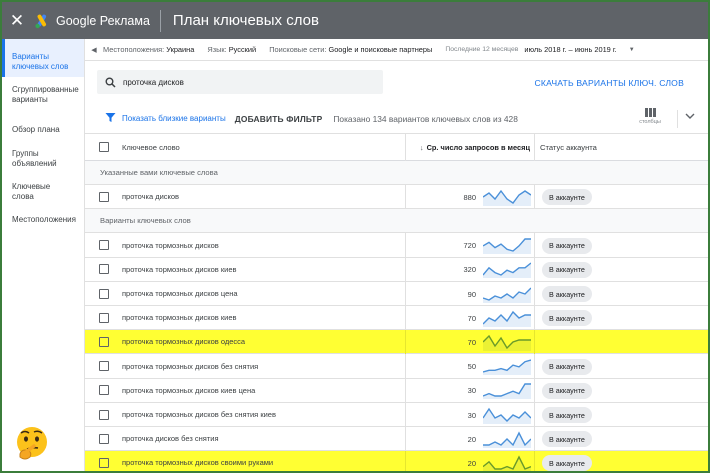  I want to click on volume-cell: 50, so click(470, 366).